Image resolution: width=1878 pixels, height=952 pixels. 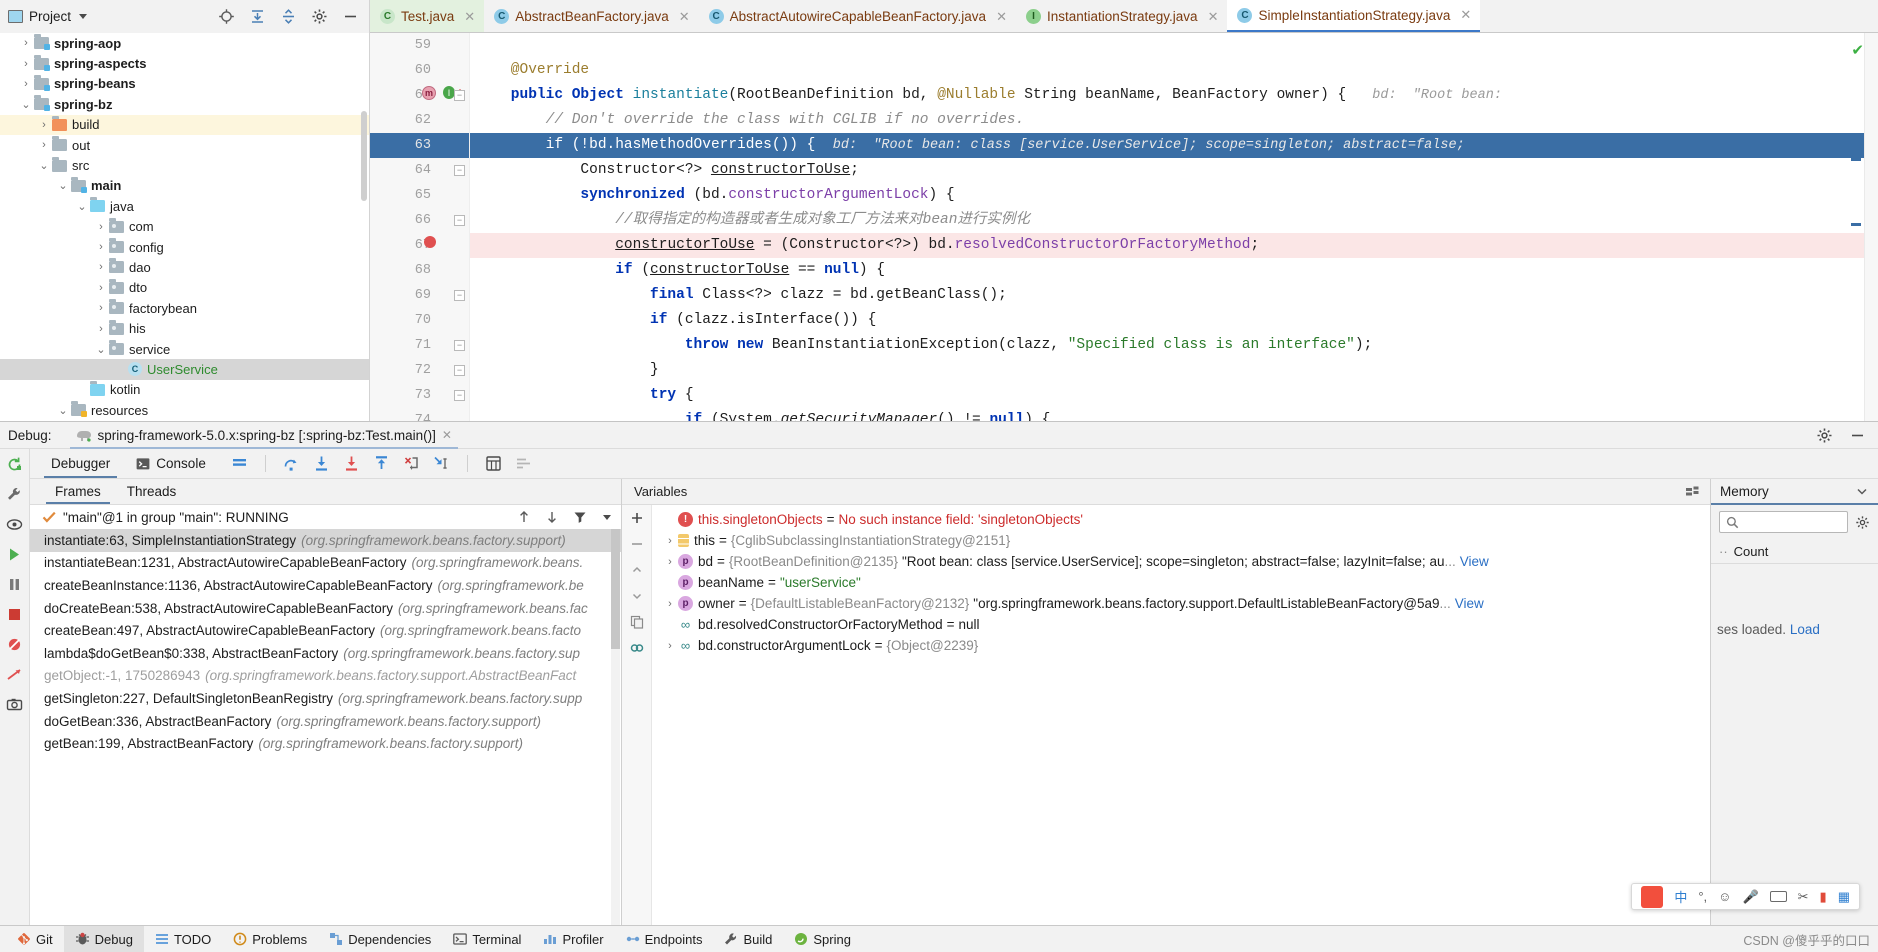 I want to click on filter-icon, so click(x=580, y=517).